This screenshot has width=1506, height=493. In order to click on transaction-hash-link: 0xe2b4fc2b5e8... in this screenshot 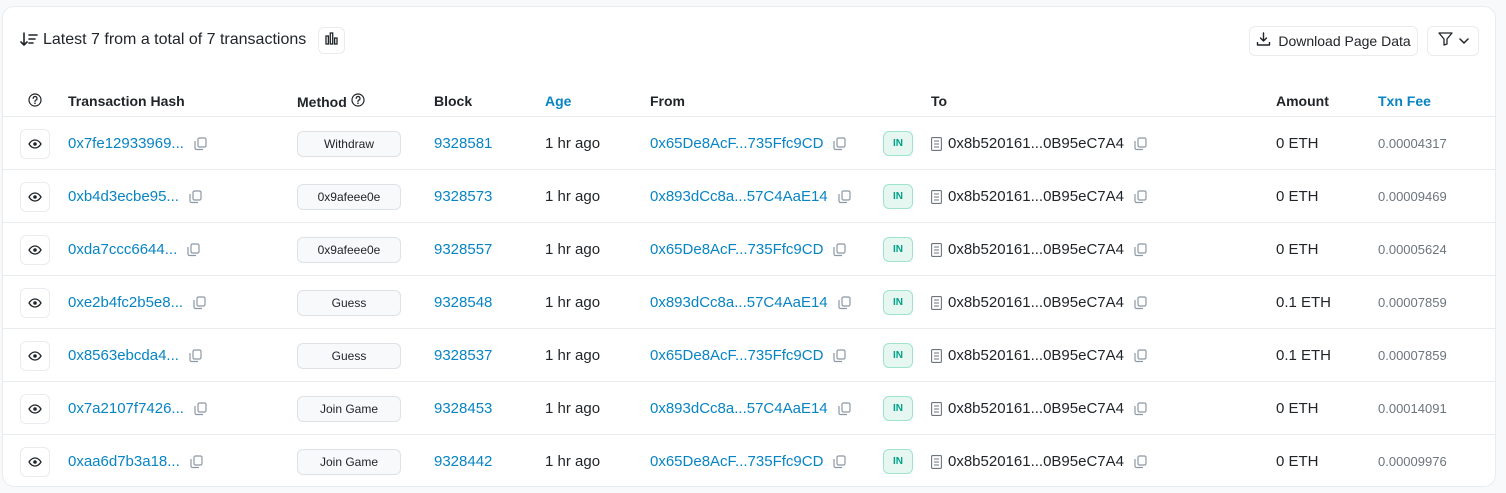, I will do `click(125, 302)`.